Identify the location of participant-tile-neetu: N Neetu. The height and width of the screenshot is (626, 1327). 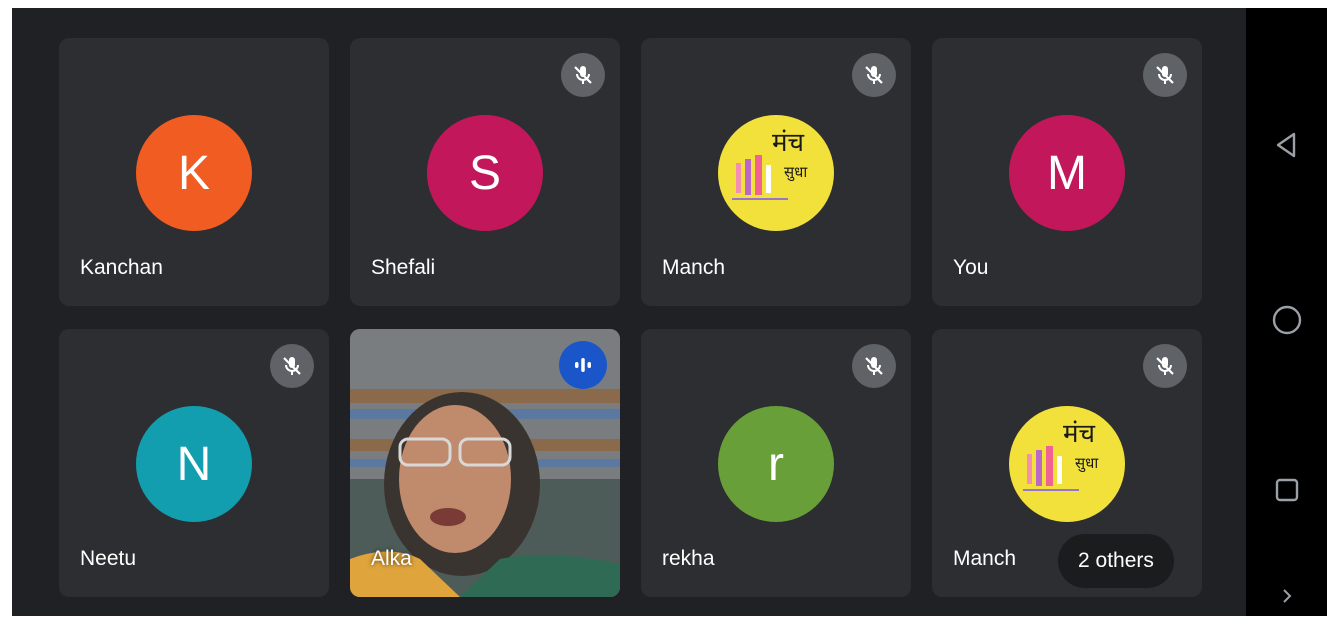
(194, 463).